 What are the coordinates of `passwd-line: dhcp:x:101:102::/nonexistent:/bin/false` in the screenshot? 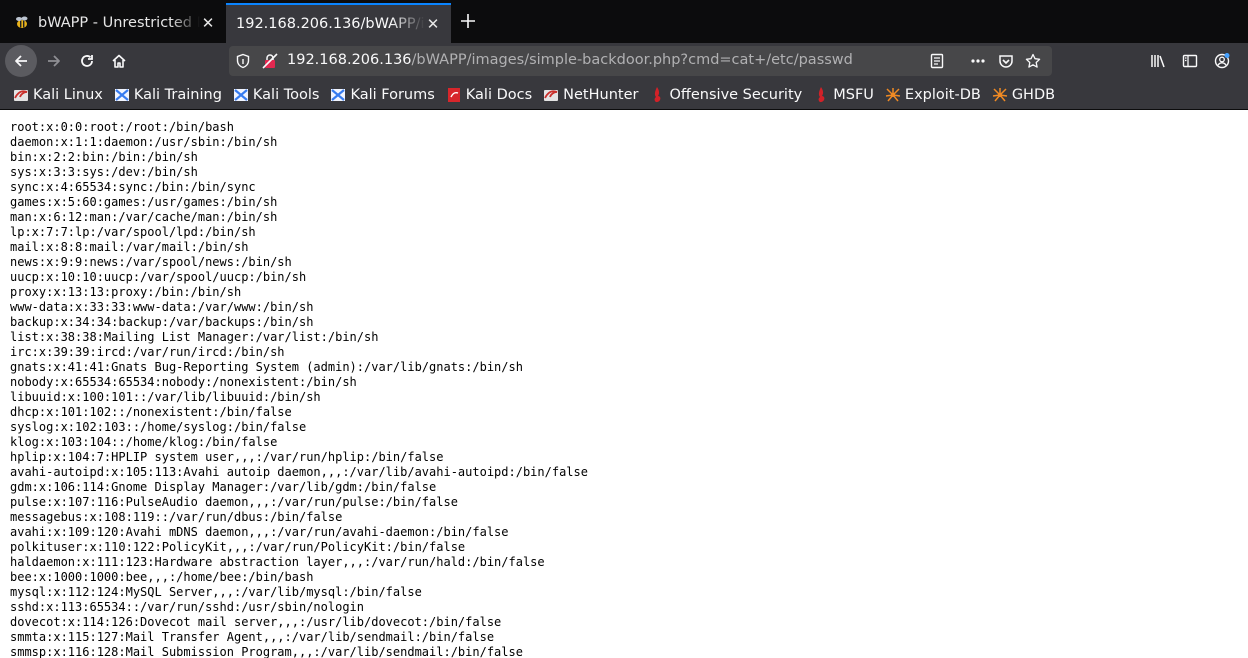 It's located at (151, 412).